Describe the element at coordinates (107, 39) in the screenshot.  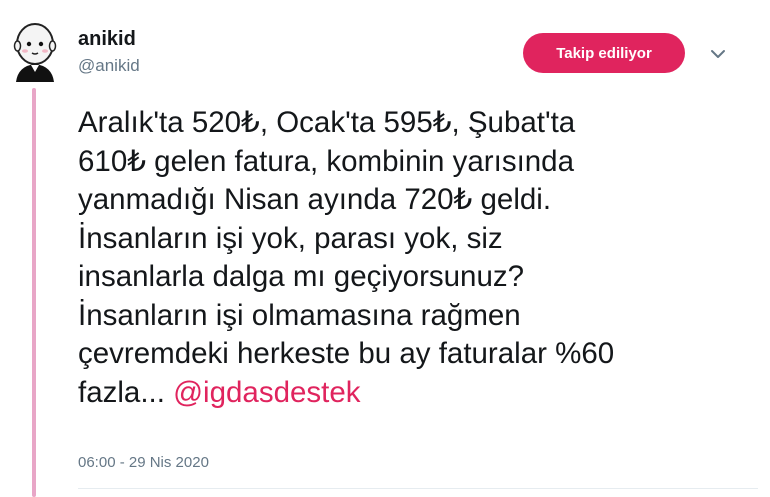
I see `author-display-name: anikid` at that location.